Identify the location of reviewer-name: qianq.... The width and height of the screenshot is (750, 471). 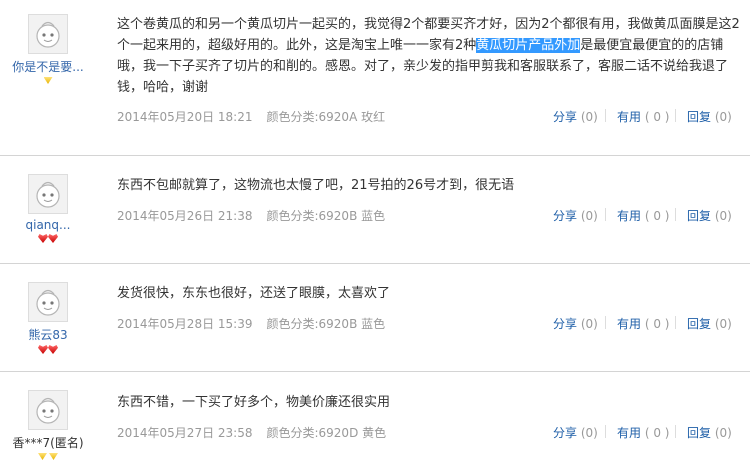
(48, 225).